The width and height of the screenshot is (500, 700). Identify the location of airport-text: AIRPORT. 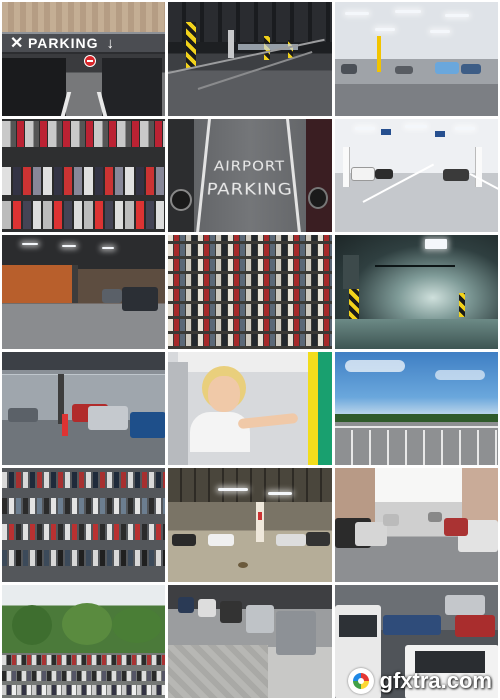
(250, 165).